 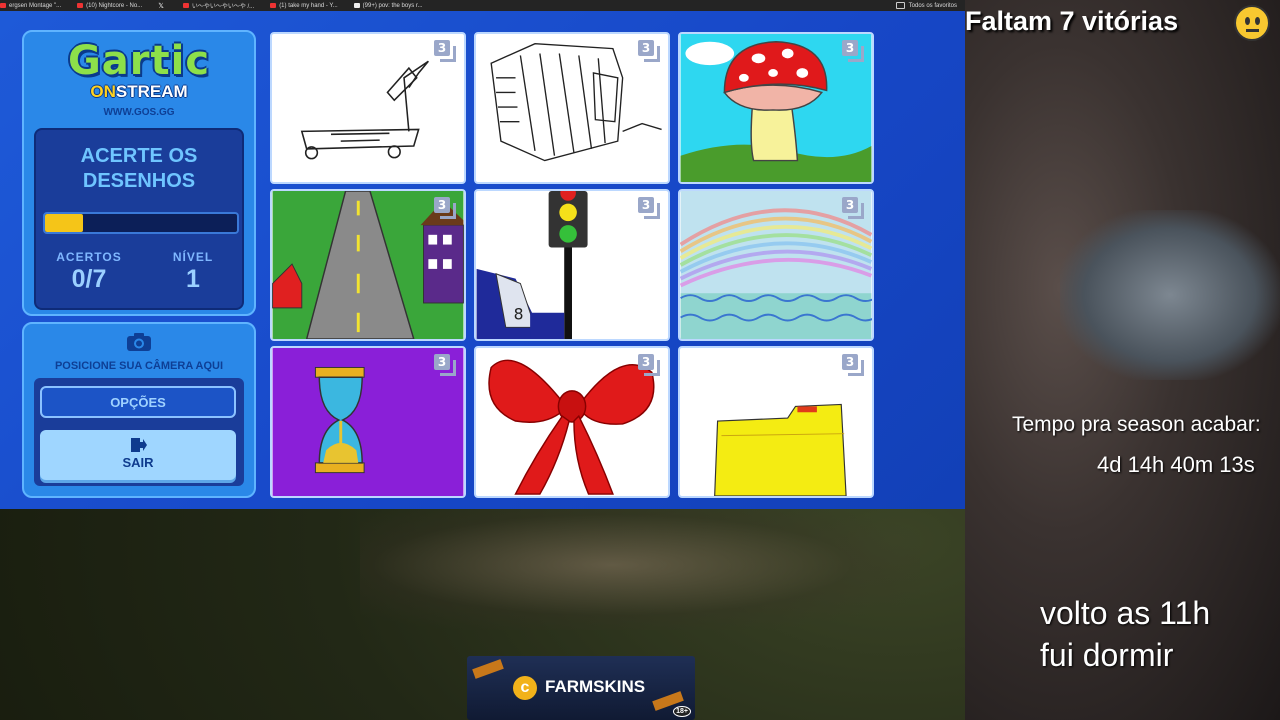 I want to click on nivel-value: 1, so click(x=193, y=279).